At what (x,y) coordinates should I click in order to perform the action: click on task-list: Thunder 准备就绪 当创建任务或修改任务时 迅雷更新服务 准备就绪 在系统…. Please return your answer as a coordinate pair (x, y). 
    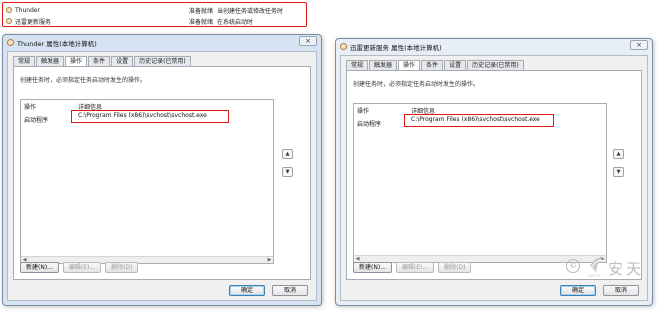
    Looking at the image, I should click on (154, 14).